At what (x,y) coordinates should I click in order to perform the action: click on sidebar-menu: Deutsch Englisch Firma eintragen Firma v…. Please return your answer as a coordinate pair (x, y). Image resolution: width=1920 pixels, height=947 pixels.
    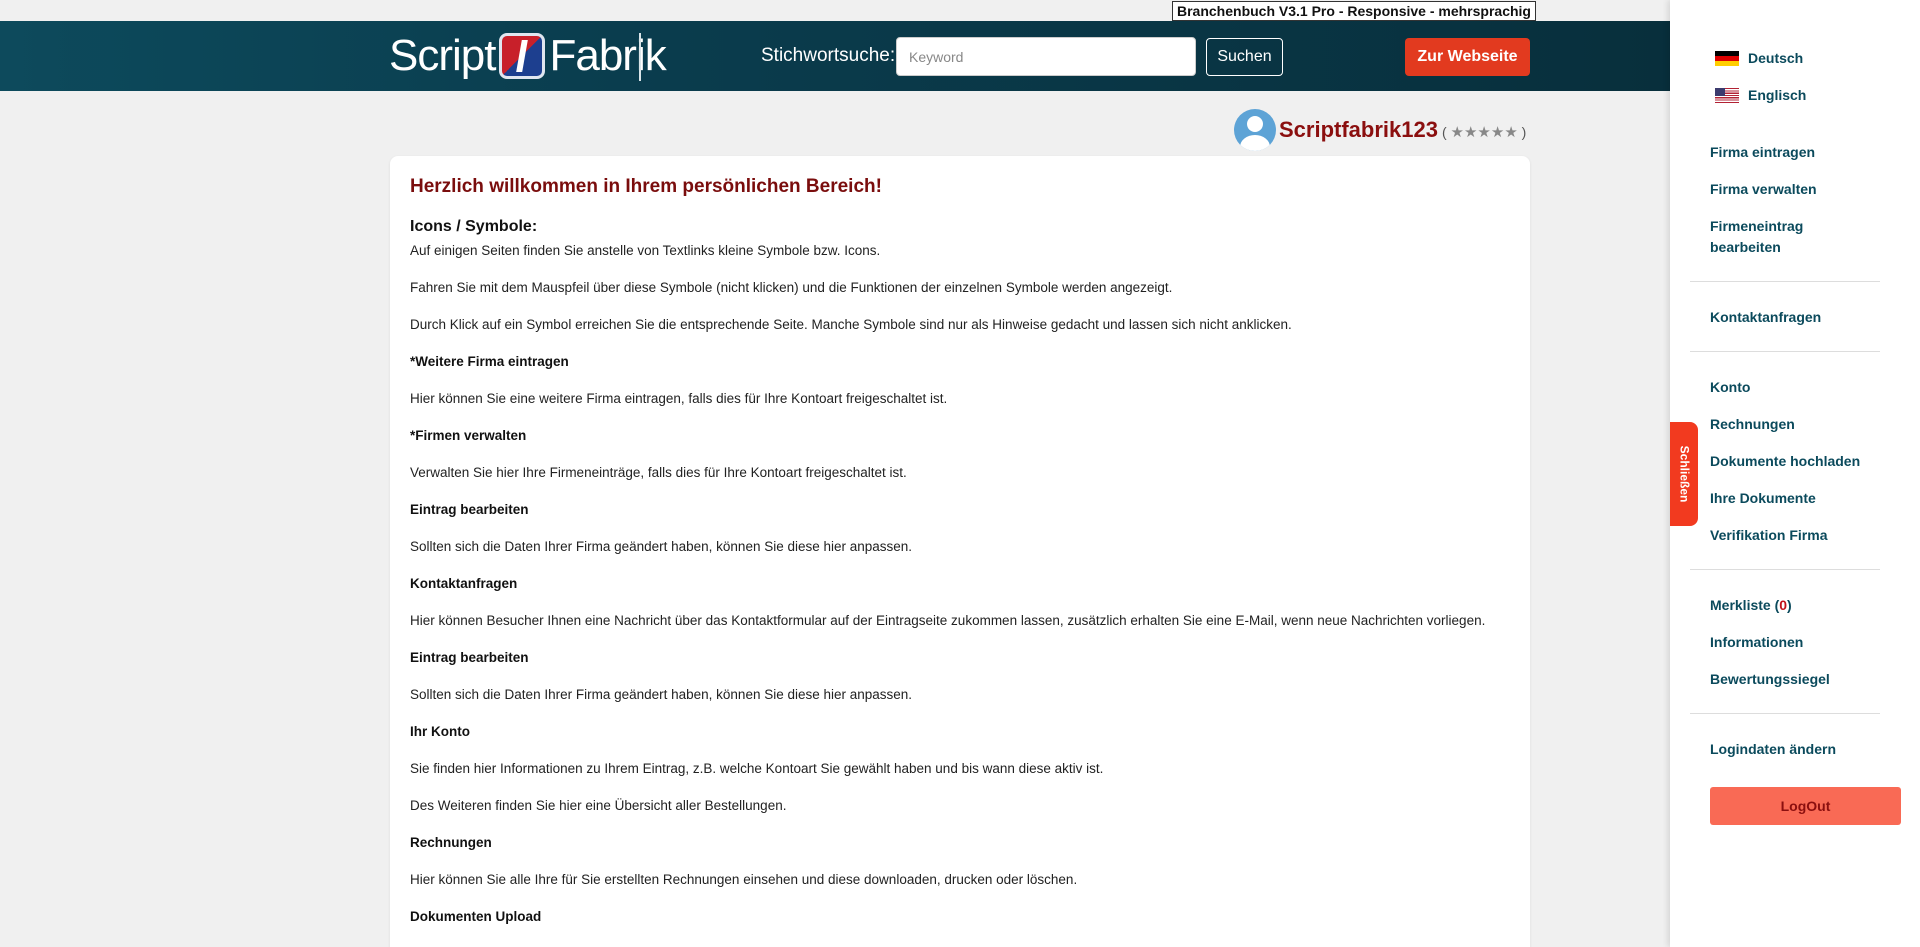
    Looking at the image, I should click on (1795, 473).